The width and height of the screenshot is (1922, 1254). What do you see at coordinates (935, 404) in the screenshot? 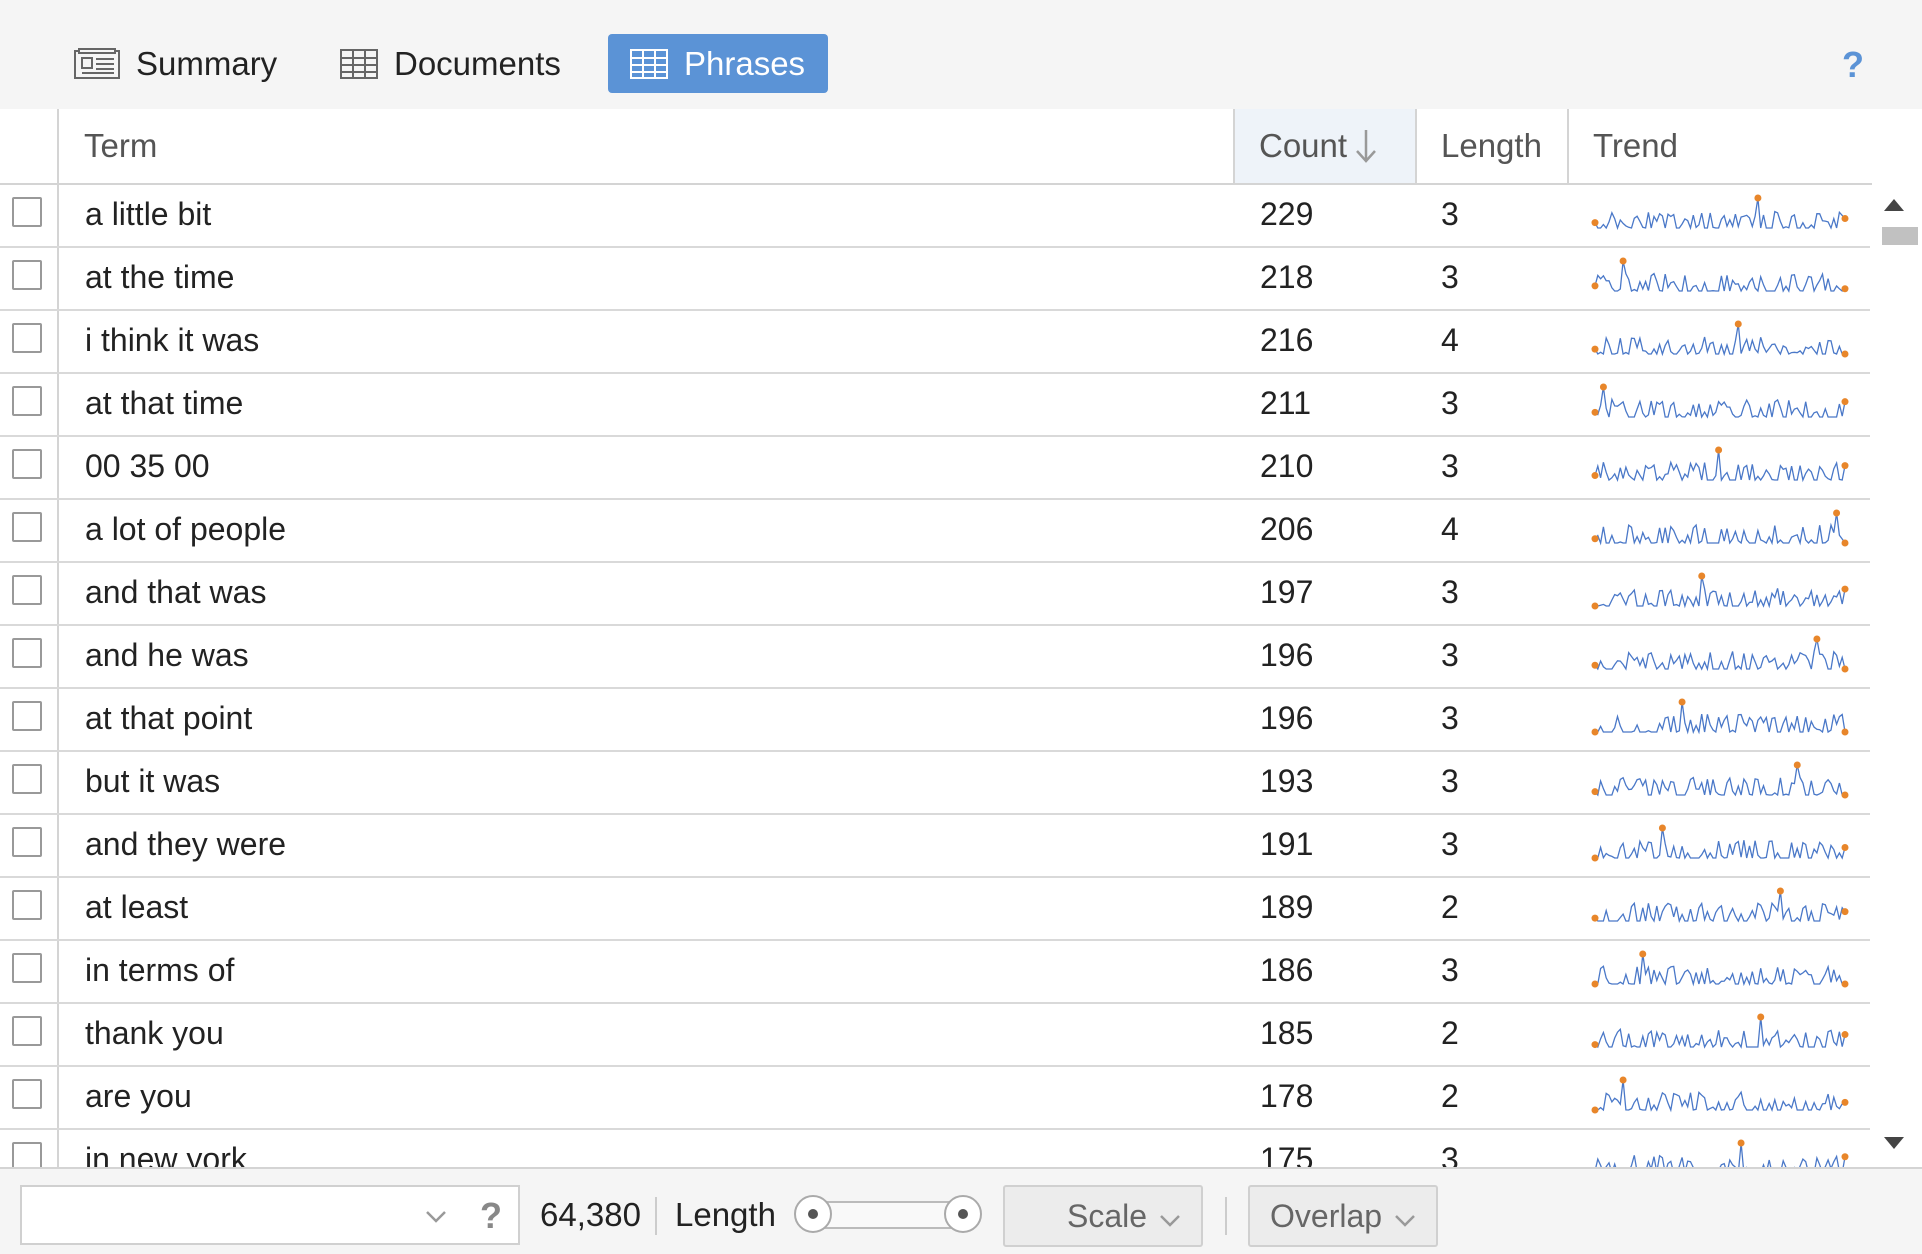
I see `table-row: at that time 211 3` at bounding box center [935, 404].